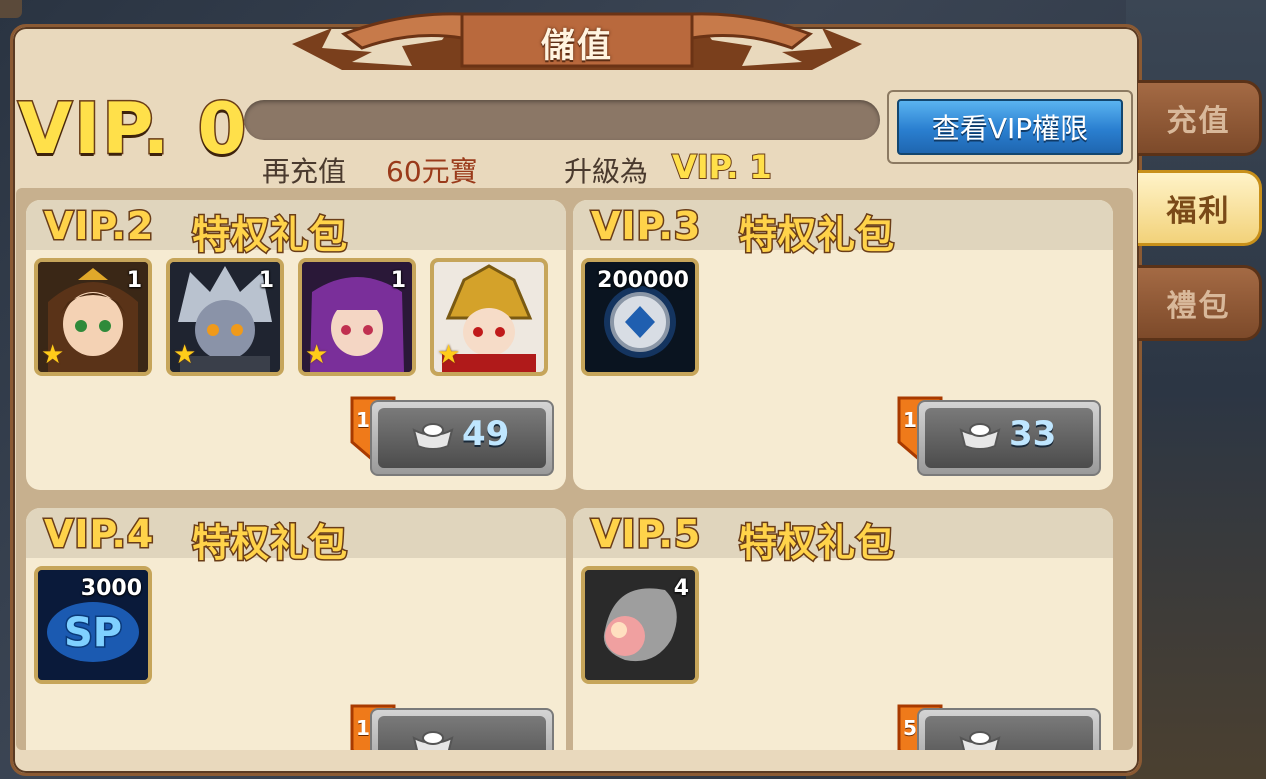  Describe the element at coordinates (98, 534) in the screenshot. I see `package-level: VIP.4` at that location.